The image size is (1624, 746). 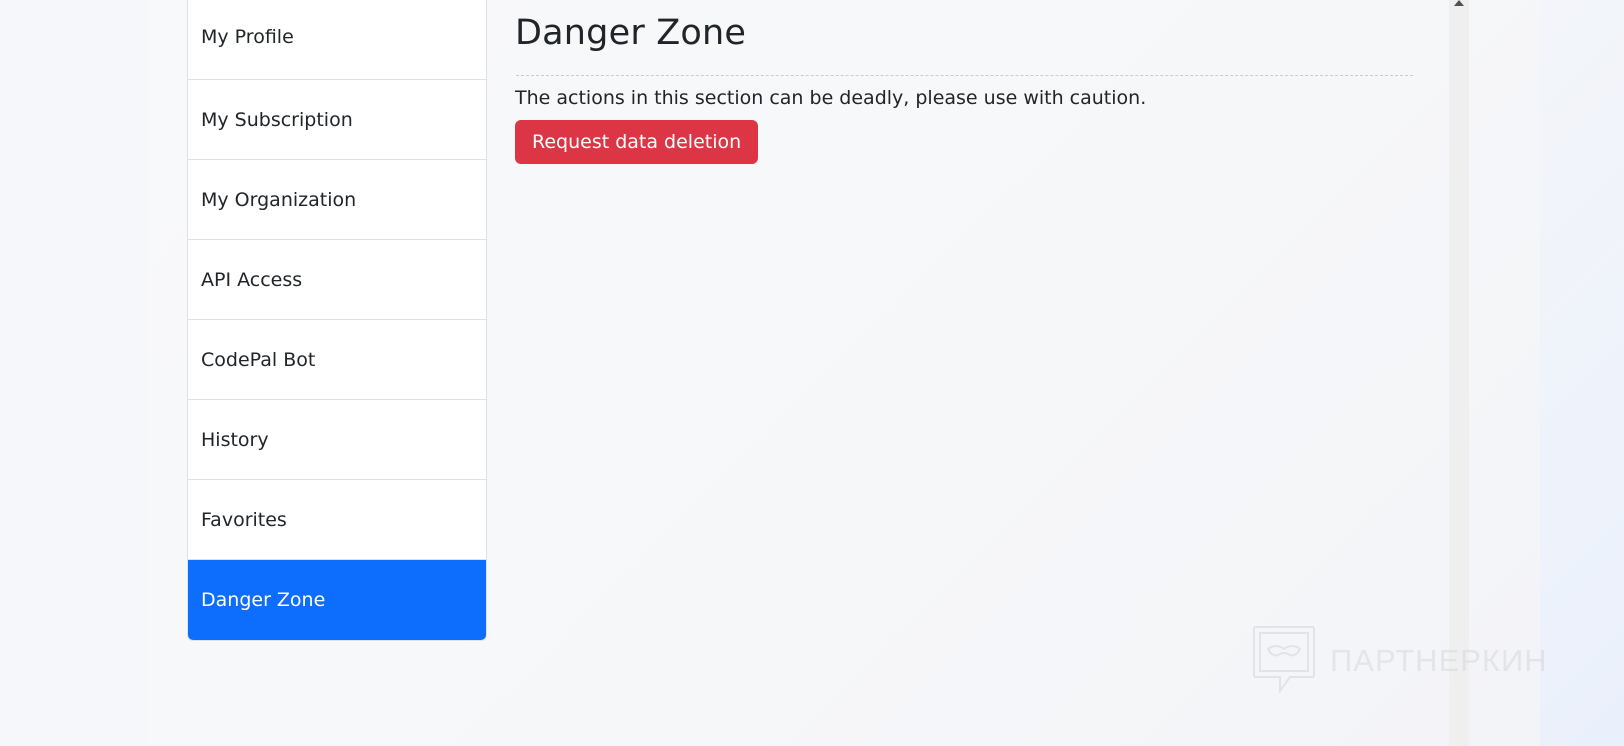 I want to click on sidebar-item-favorites: Favorites, so click(x=337, y=520).